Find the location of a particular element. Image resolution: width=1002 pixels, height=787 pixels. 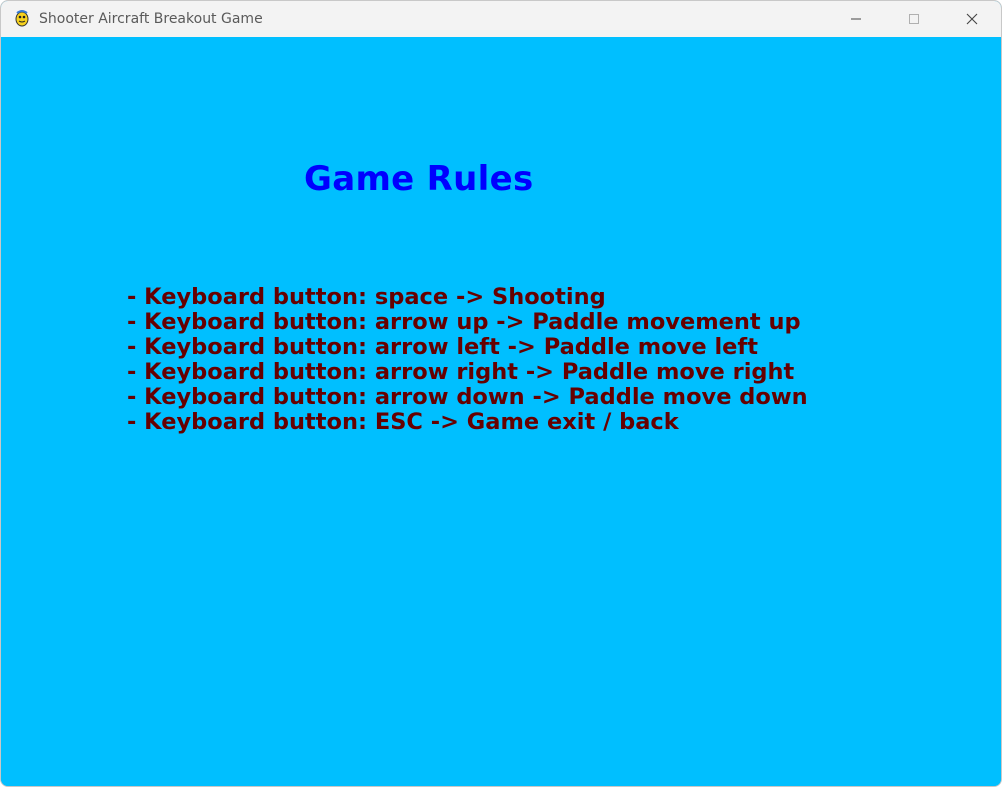

close-button is located at coordinates (972, 19).